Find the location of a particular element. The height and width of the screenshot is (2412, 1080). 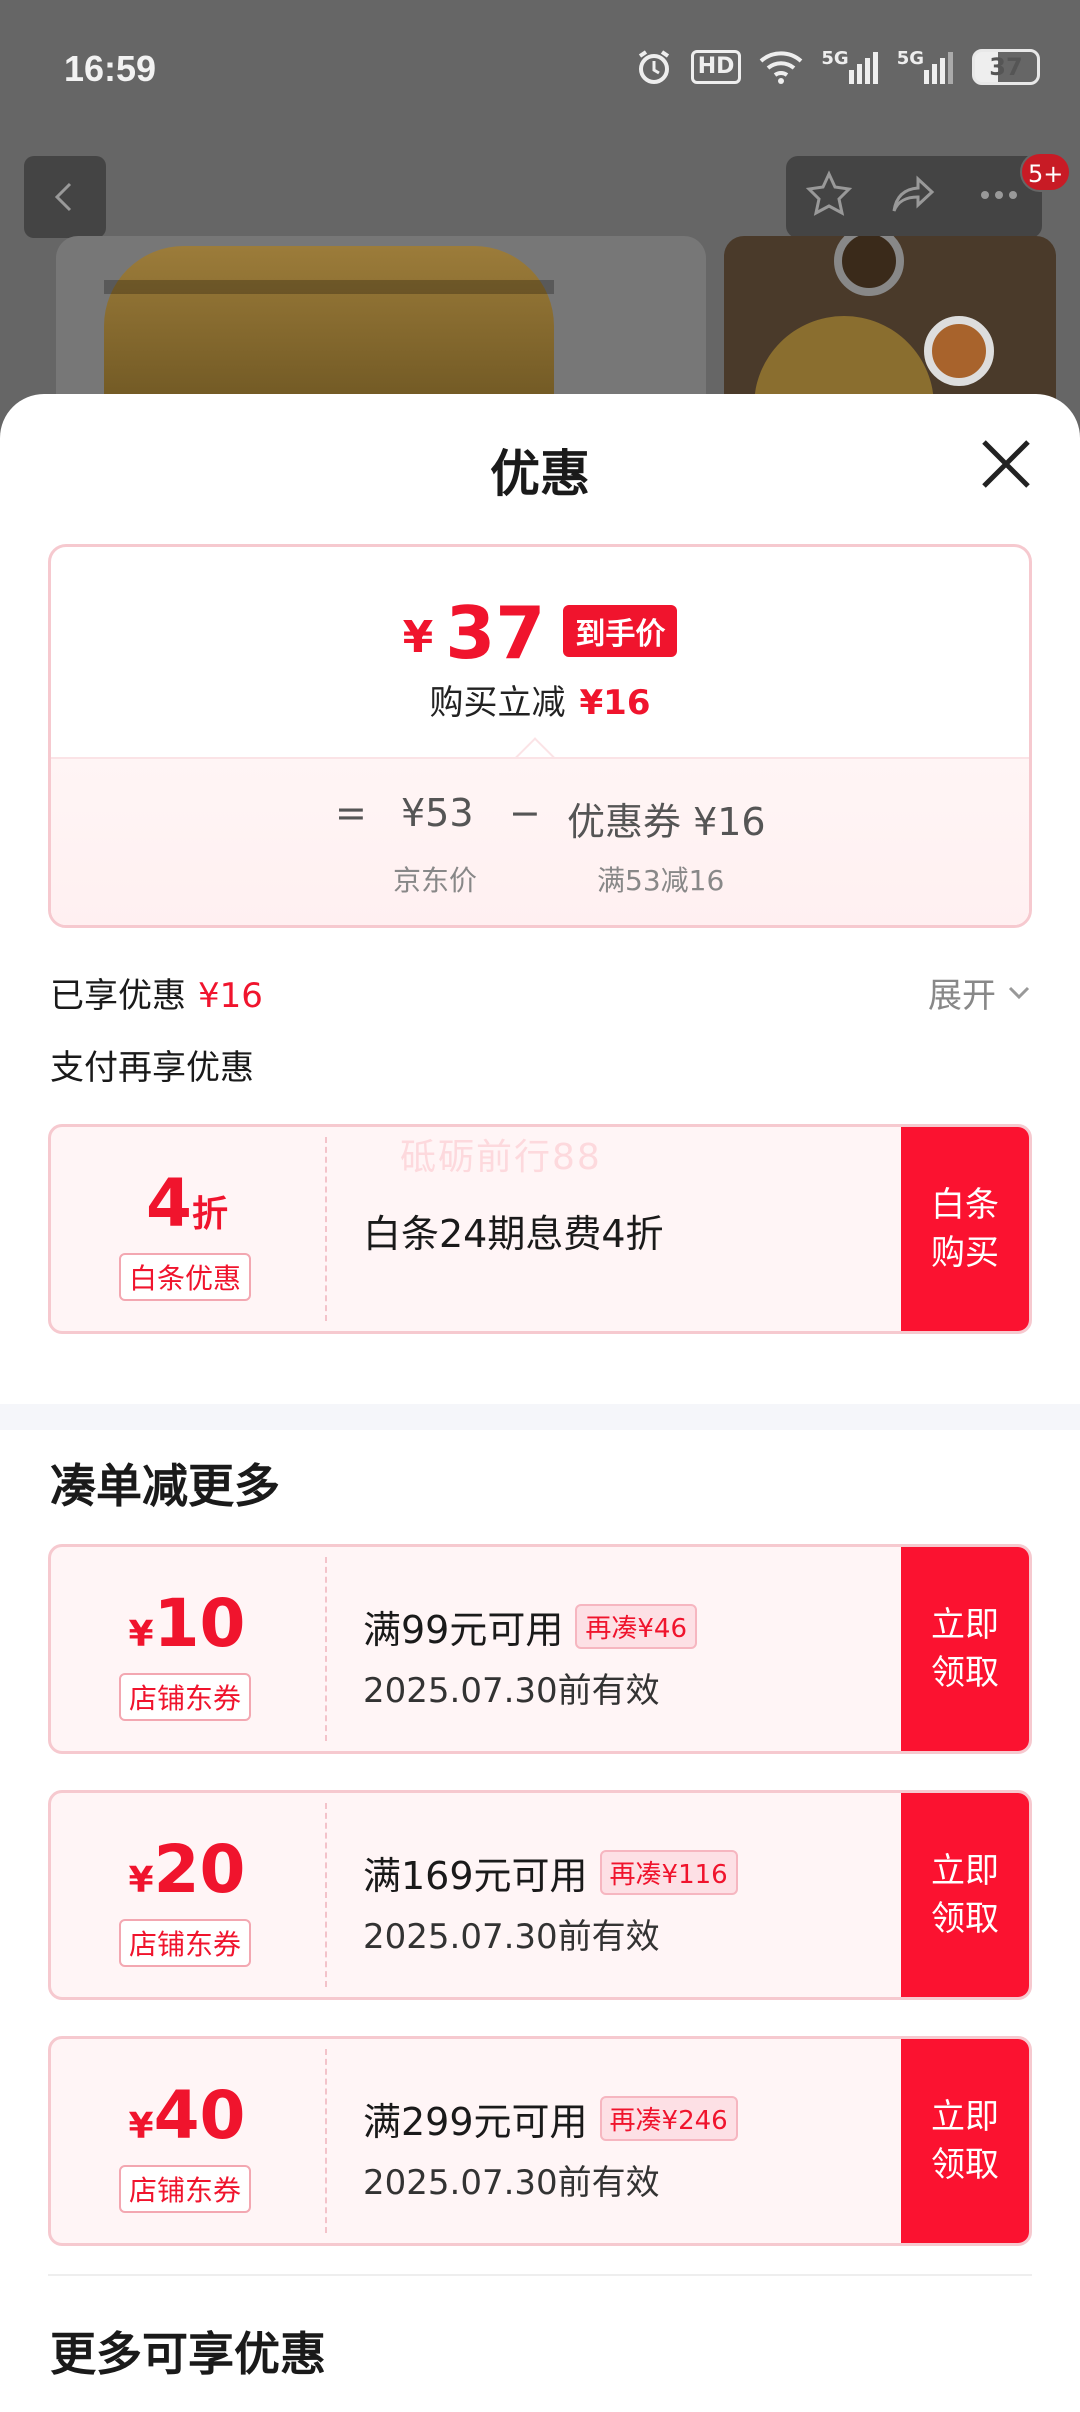

thumb-tea-bowl is located at coordinates (869, 266).